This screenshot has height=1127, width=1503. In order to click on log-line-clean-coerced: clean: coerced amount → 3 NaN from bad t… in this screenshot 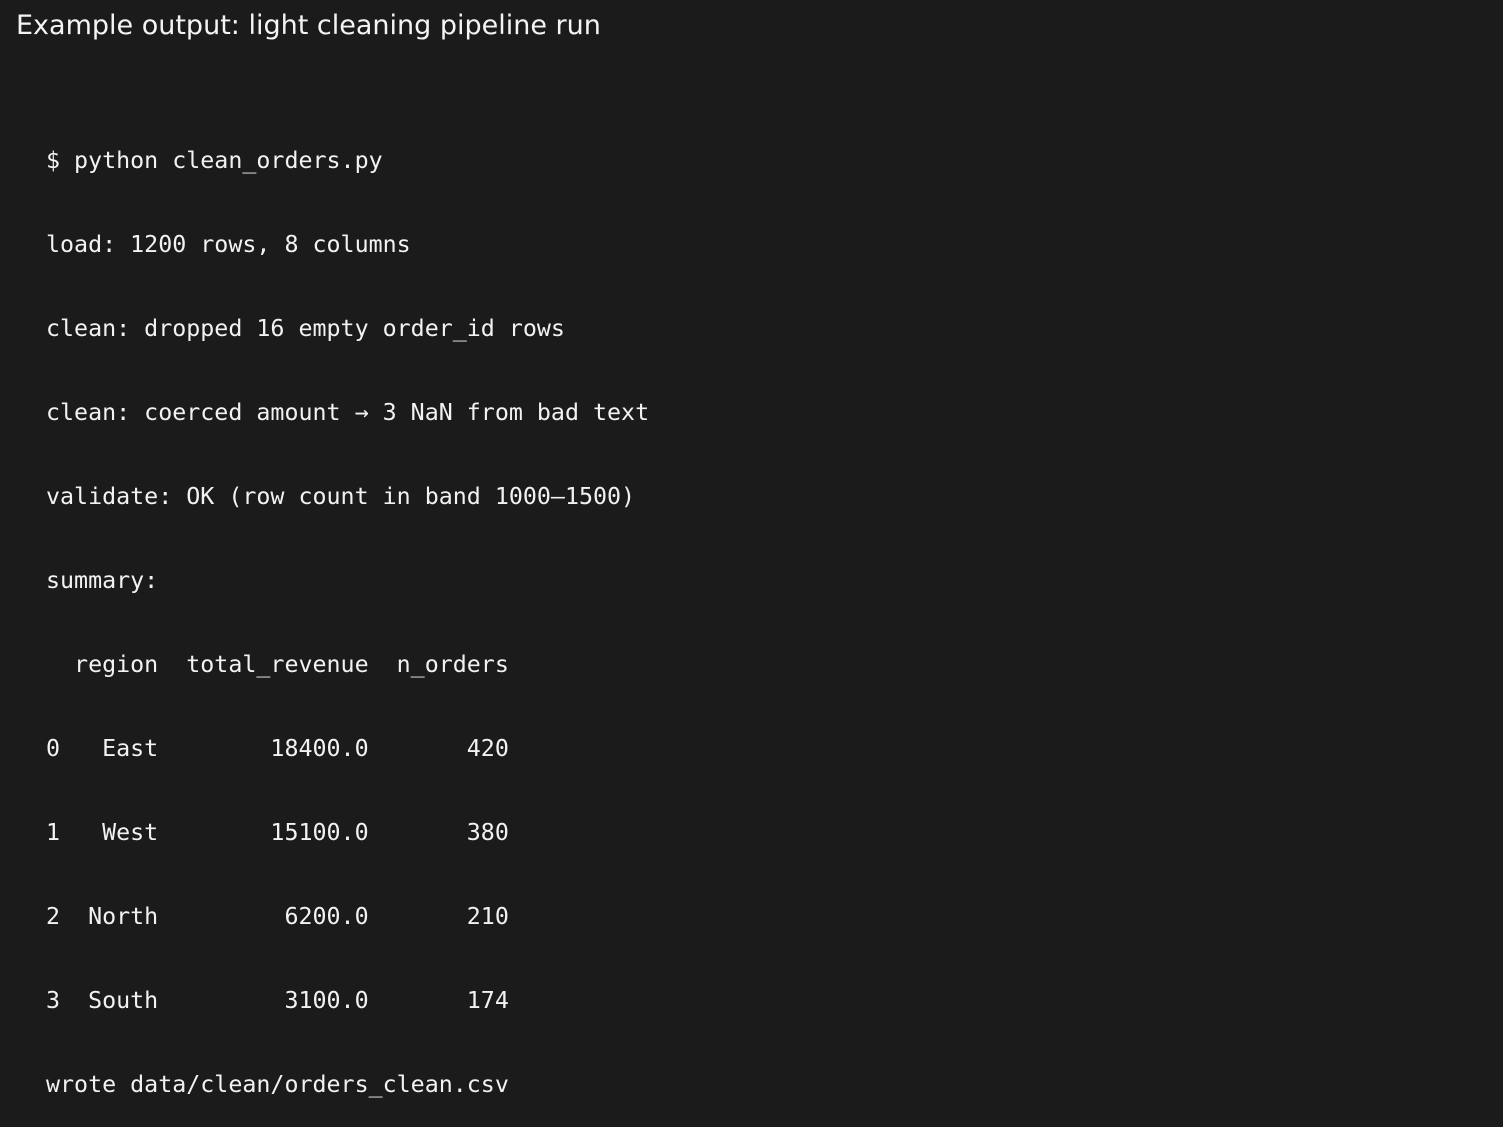, I will do `click(348, 412)`.